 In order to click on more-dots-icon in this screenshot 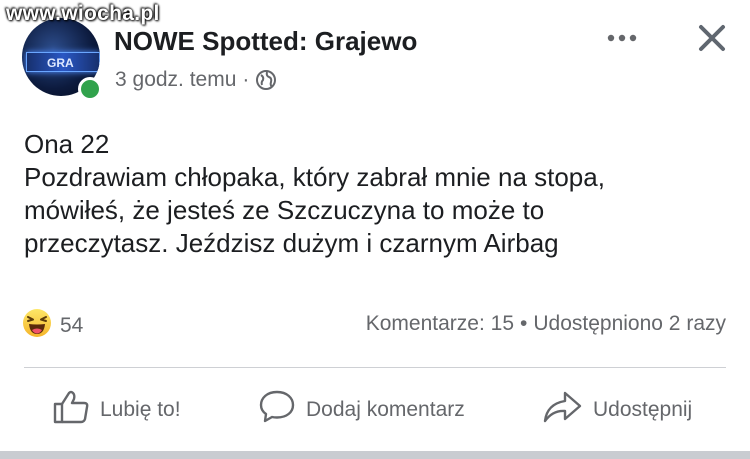, I will do `click(622, 38)`.